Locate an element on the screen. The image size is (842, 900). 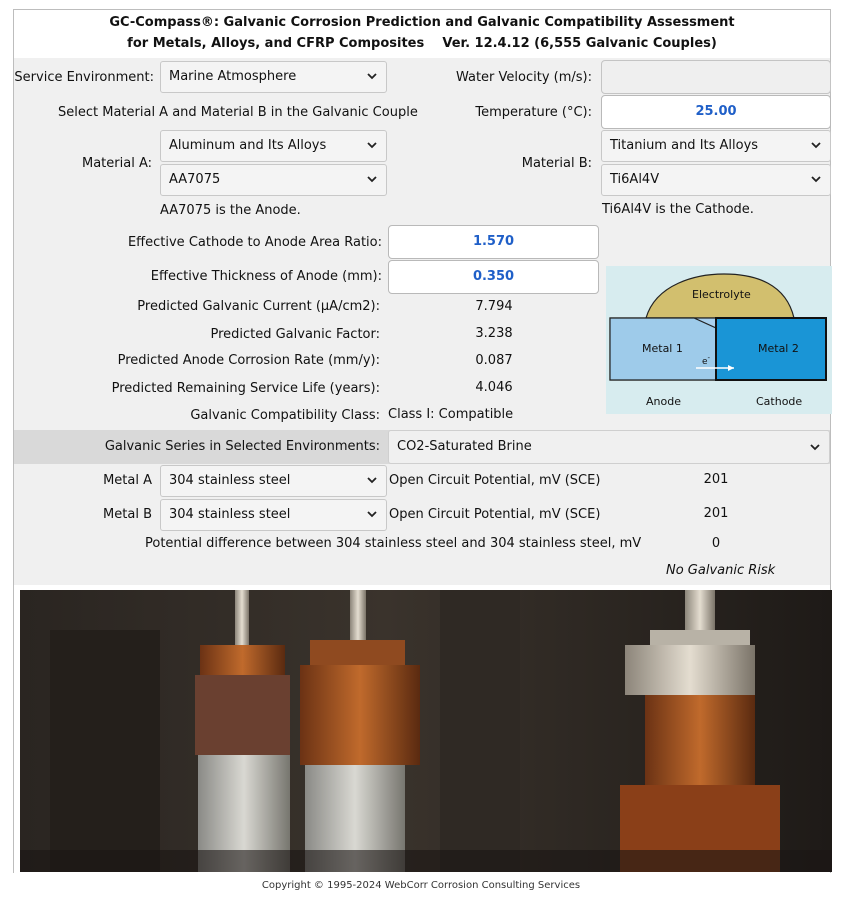
area-ratio-input: 1.570 is located at coordinates (493, 242).